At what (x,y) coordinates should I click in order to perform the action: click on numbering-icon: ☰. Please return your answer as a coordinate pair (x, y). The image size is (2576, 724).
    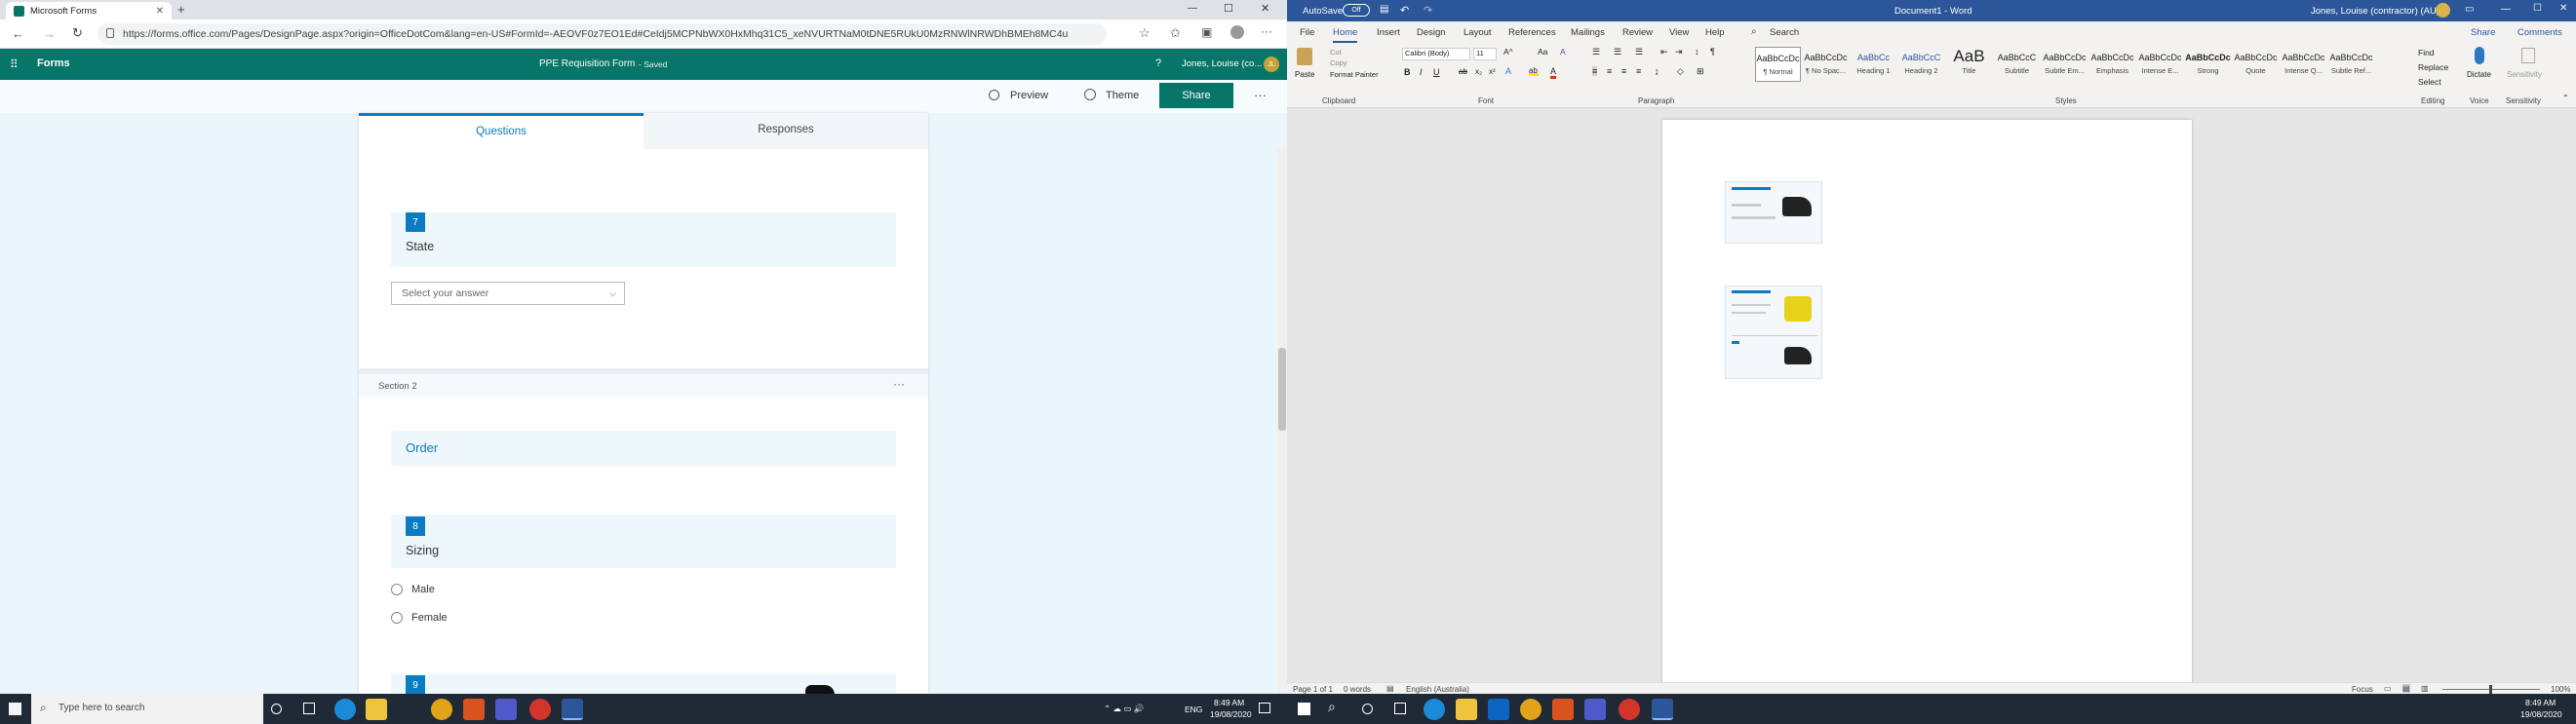
    Looking at the image, I should click on (1617, 52).